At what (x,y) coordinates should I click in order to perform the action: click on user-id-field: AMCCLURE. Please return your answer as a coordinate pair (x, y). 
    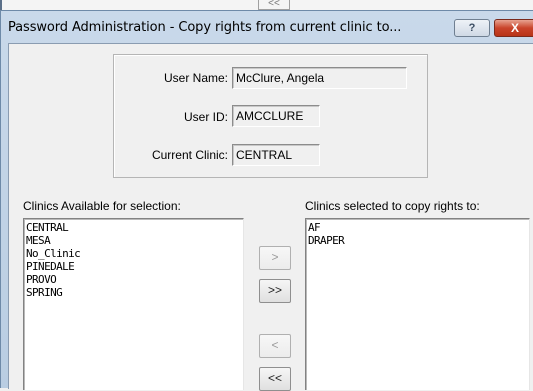
    Looking at the image, I should click on (276, 116).